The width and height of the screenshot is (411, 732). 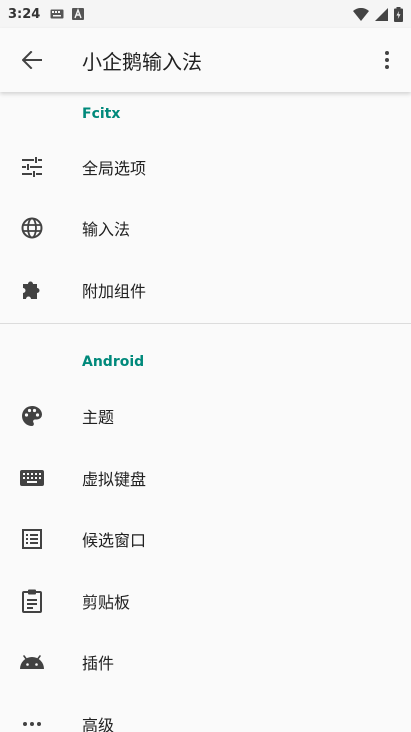 I want to click on pref-label: 附加组件, so click(x=114, y=291).